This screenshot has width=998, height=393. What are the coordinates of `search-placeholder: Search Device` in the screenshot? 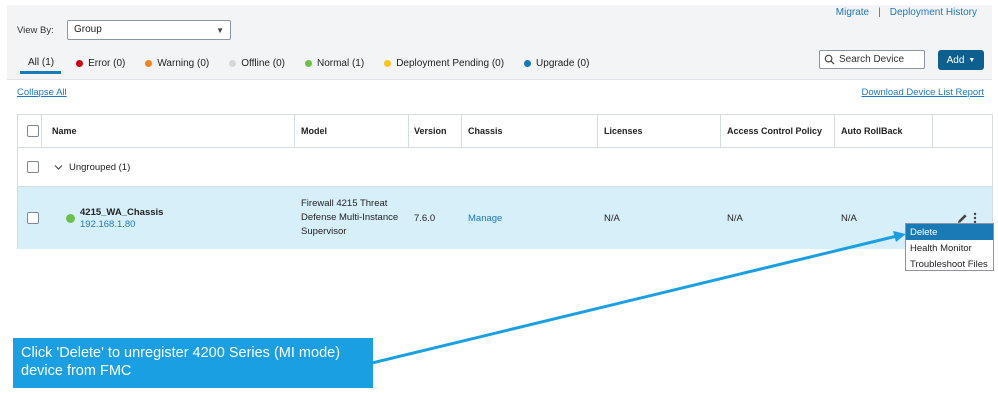 It's located at (872, 59).